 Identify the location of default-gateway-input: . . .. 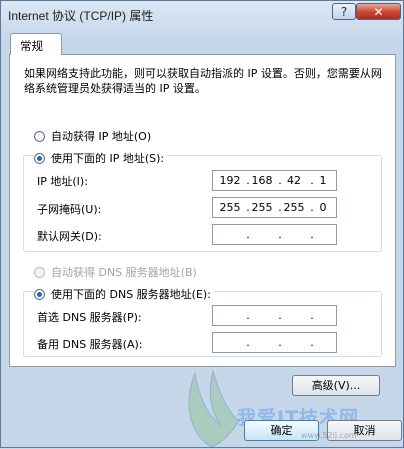
(274, 234).